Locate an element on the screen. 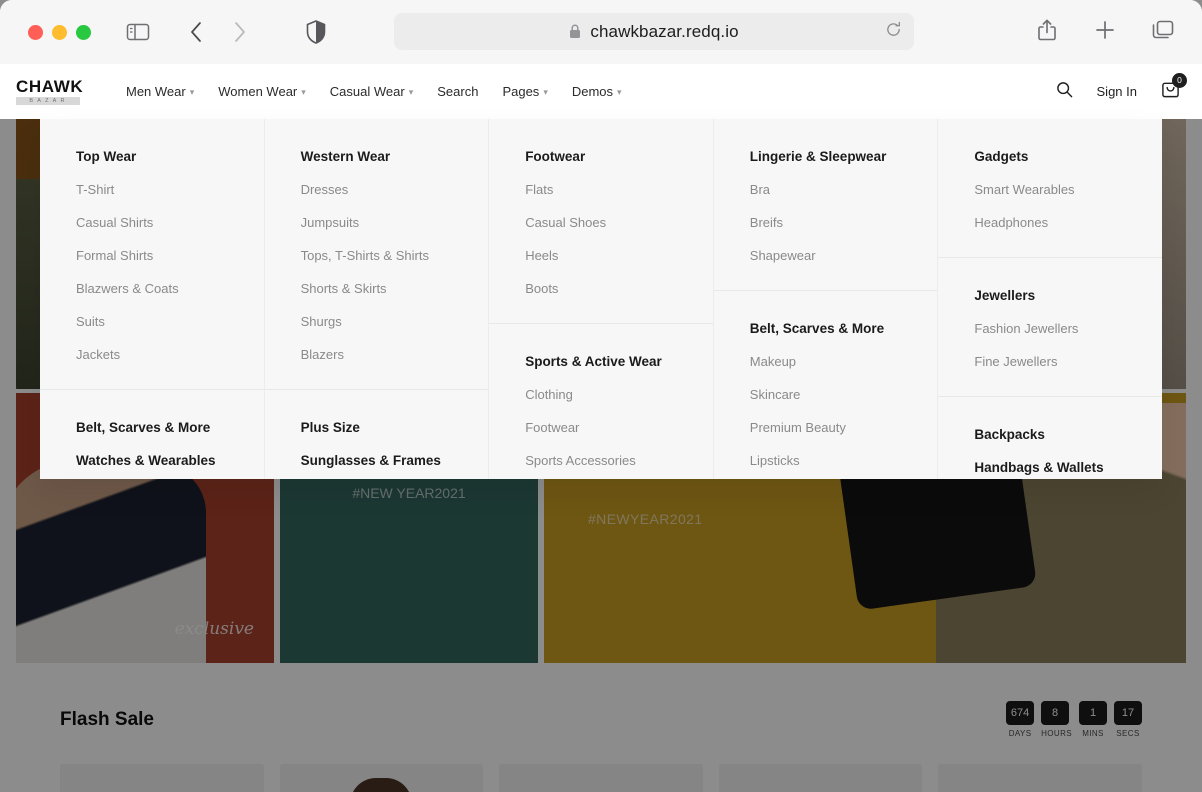 Image resolution: width=1202 pixels, height=792 pixels. nav-label: Demos is located at coordinates (592, 91).